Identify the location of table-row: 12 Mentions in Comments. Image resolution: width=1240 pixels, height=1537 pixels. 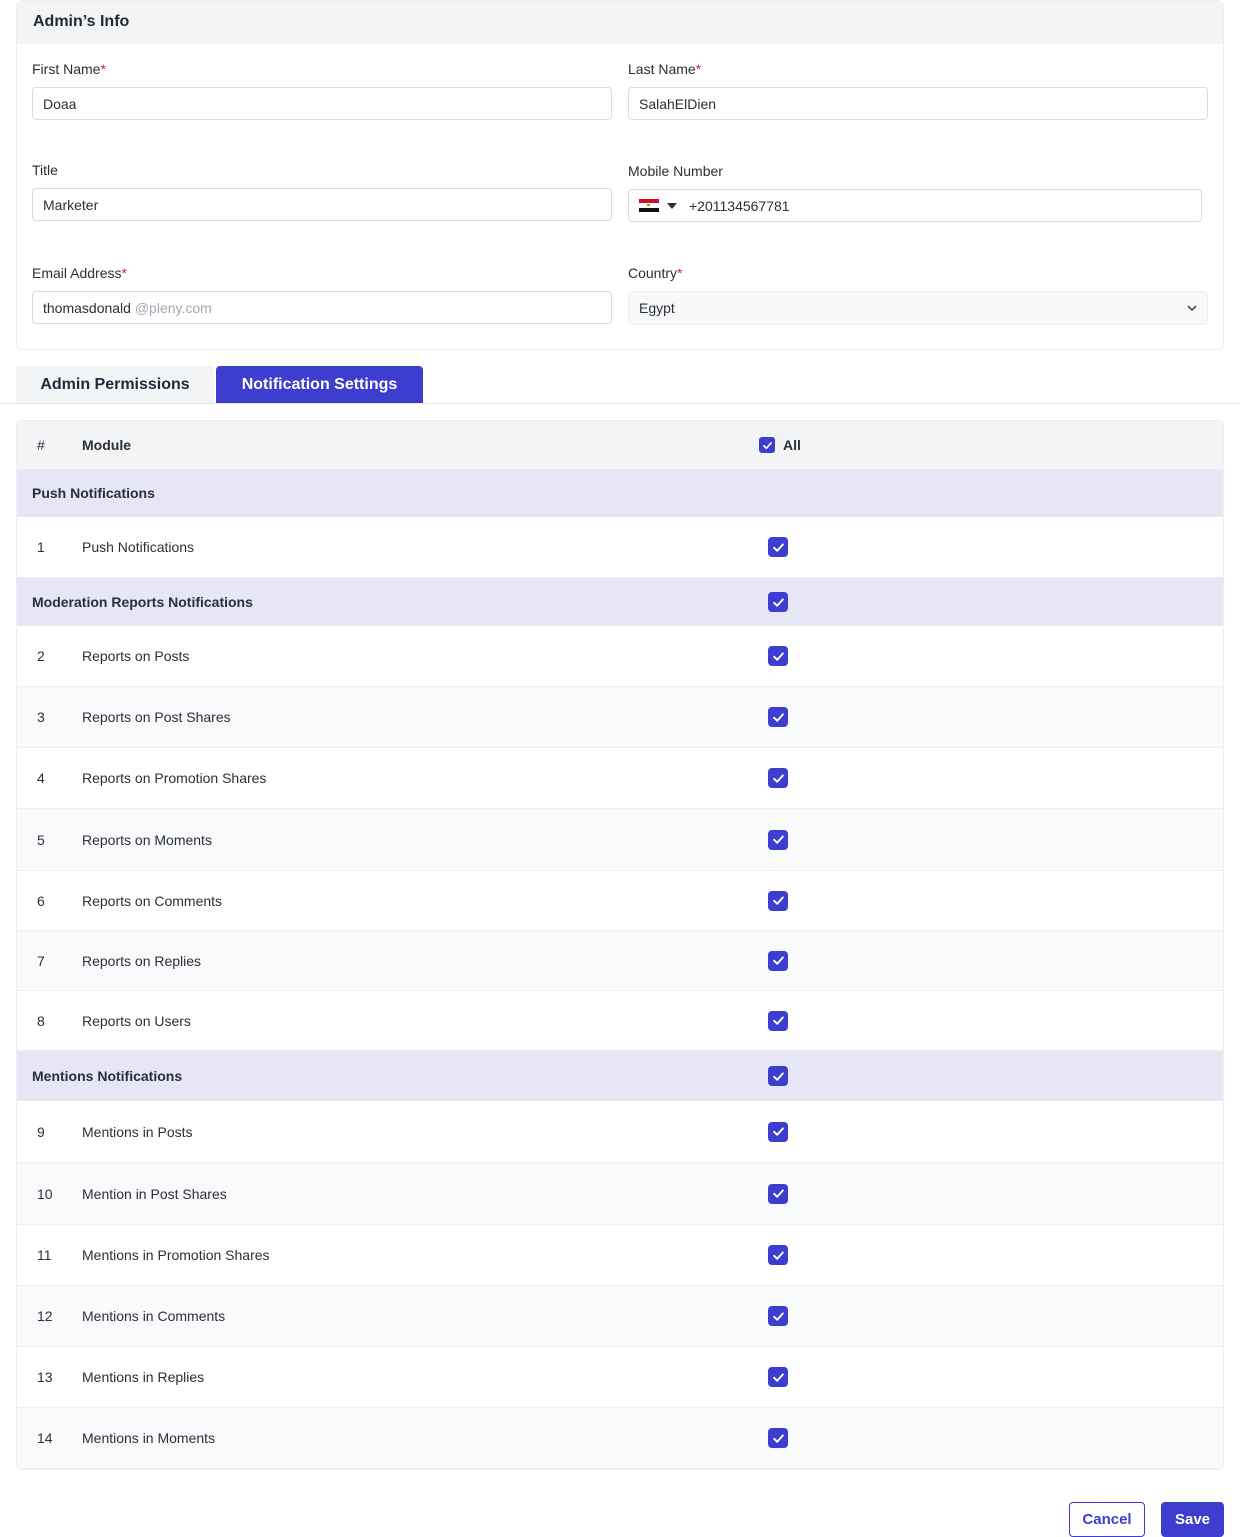
(620, 1316).